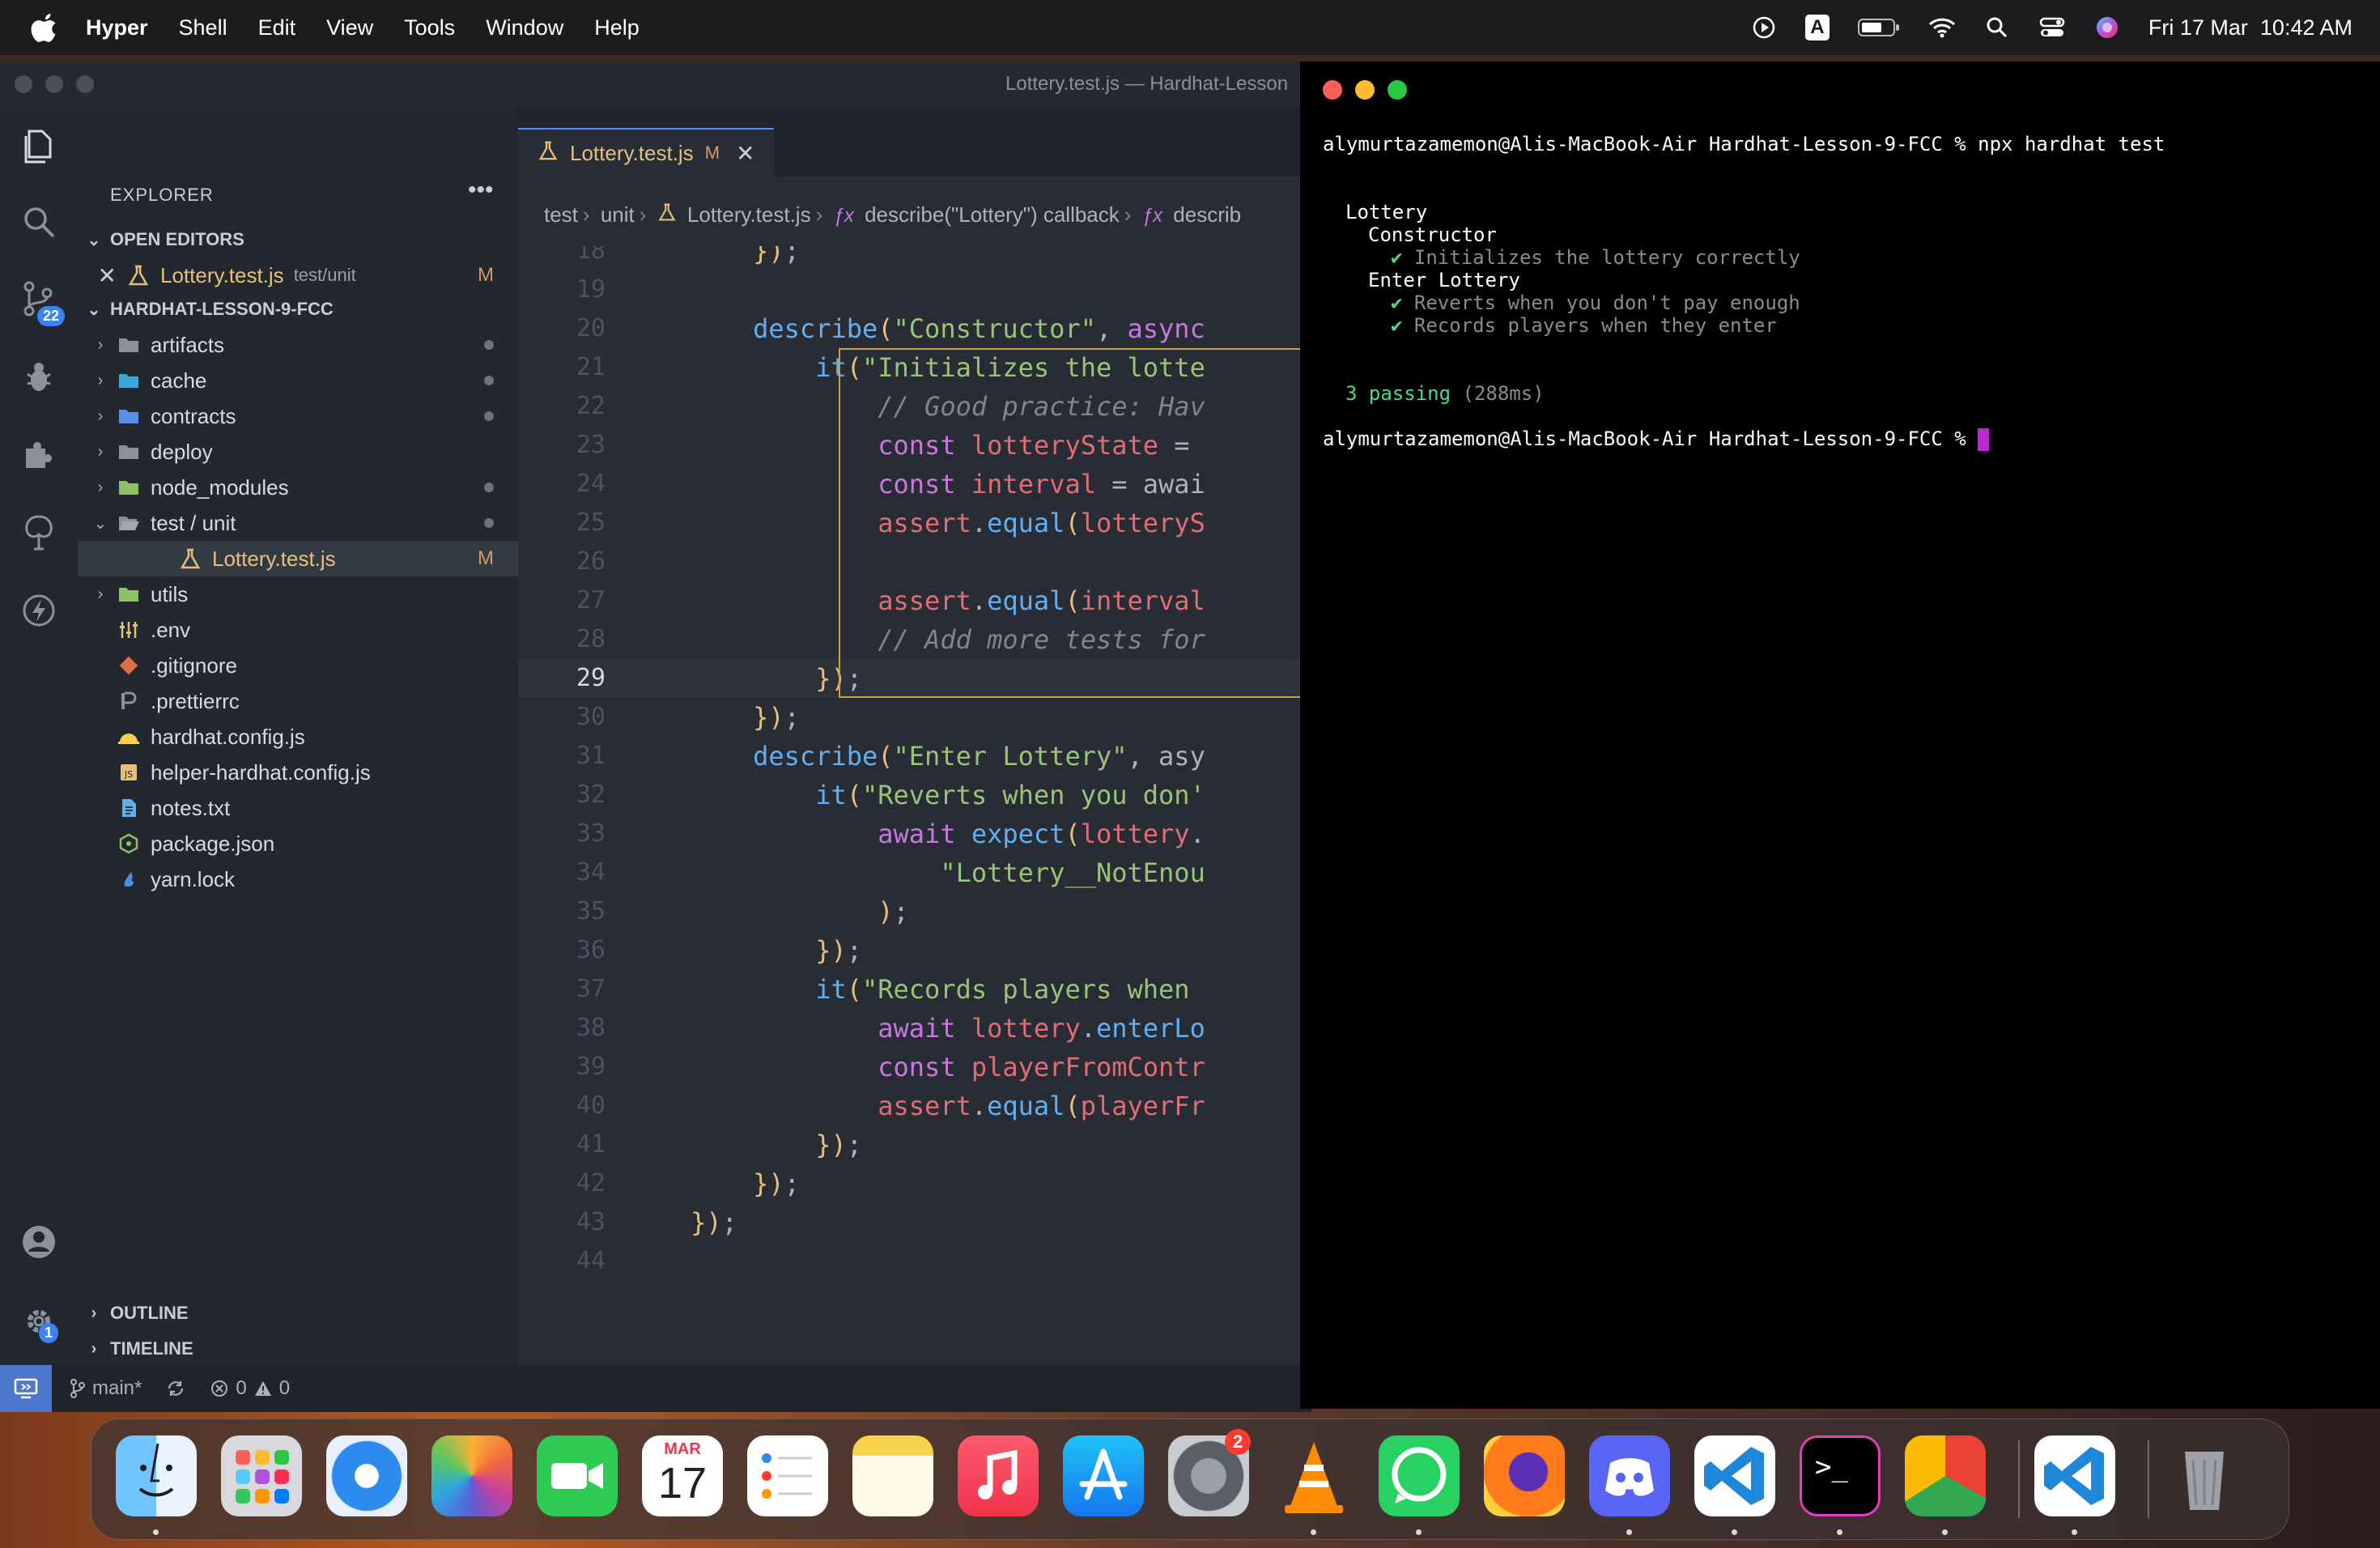 This screenshot has width=2380, height=1548. Describe the element at coordinates (915, 561) in the screenshot. I see `code-line: 26` at that location.